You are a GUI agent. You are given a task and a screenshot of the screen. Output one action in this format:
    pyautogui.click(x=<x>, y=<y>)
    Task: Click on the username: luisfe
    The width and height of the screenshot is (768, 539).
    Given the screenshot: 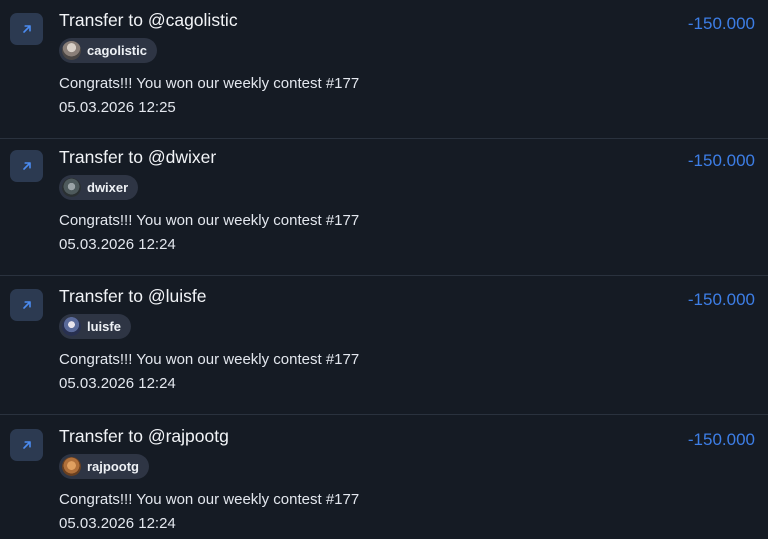 What is the action you would take?
    pyautogui.click(x=104, y=326)
    